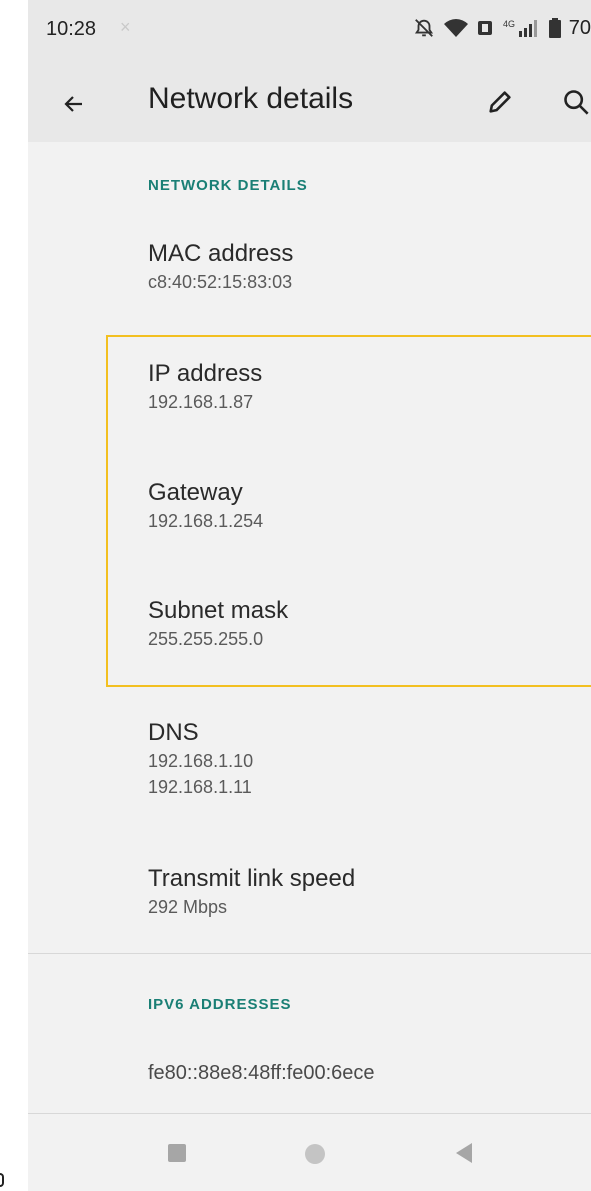 Image resolution: width=591 pixels, height=1191 pixels. Describe the element at coordinates (205, 373) in the screenshot. I see `ip-address-label: IP address` at that location.